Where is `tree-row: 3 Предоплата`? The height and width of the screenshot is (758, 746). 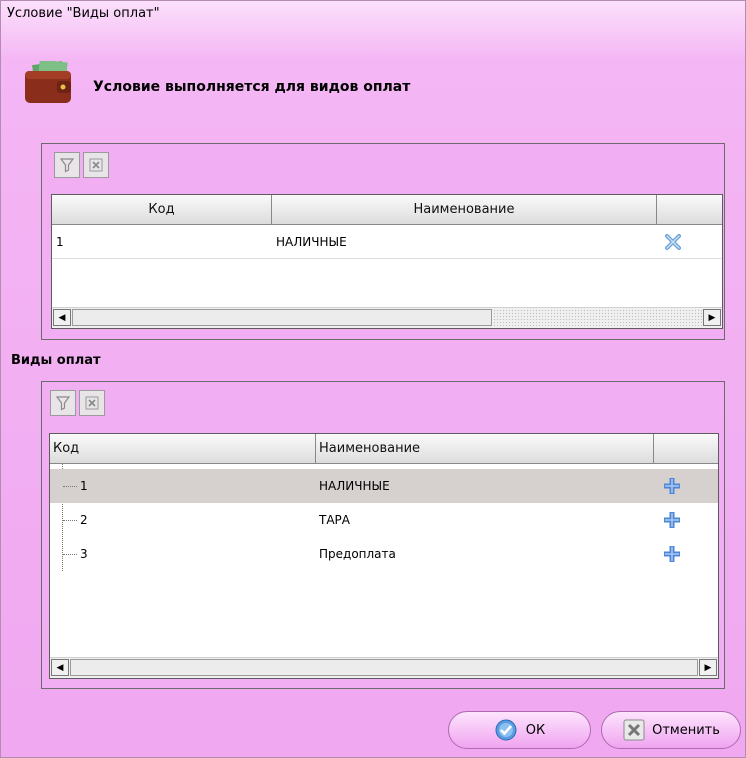
tree-row: 3 Предоплата is located at coordinates (384, 554).